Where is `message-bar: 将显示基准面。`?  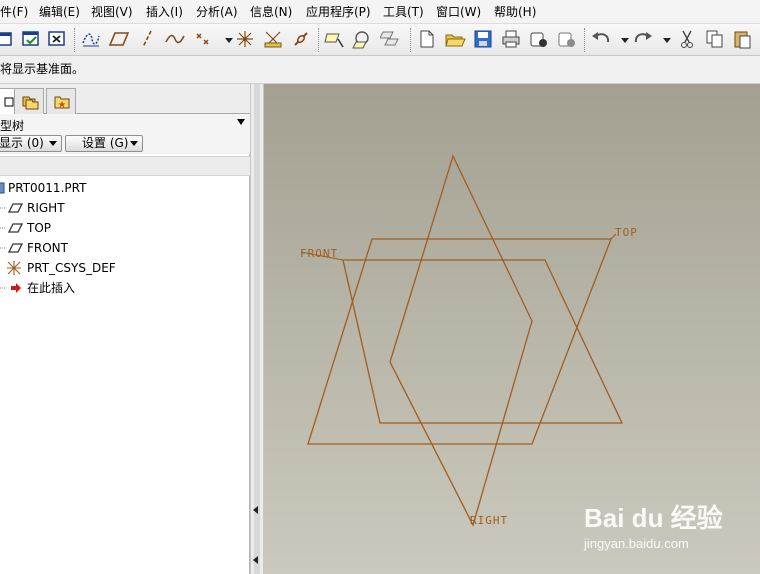 message-bar: 将显示基准面。 is located at coordinates (380, 70).